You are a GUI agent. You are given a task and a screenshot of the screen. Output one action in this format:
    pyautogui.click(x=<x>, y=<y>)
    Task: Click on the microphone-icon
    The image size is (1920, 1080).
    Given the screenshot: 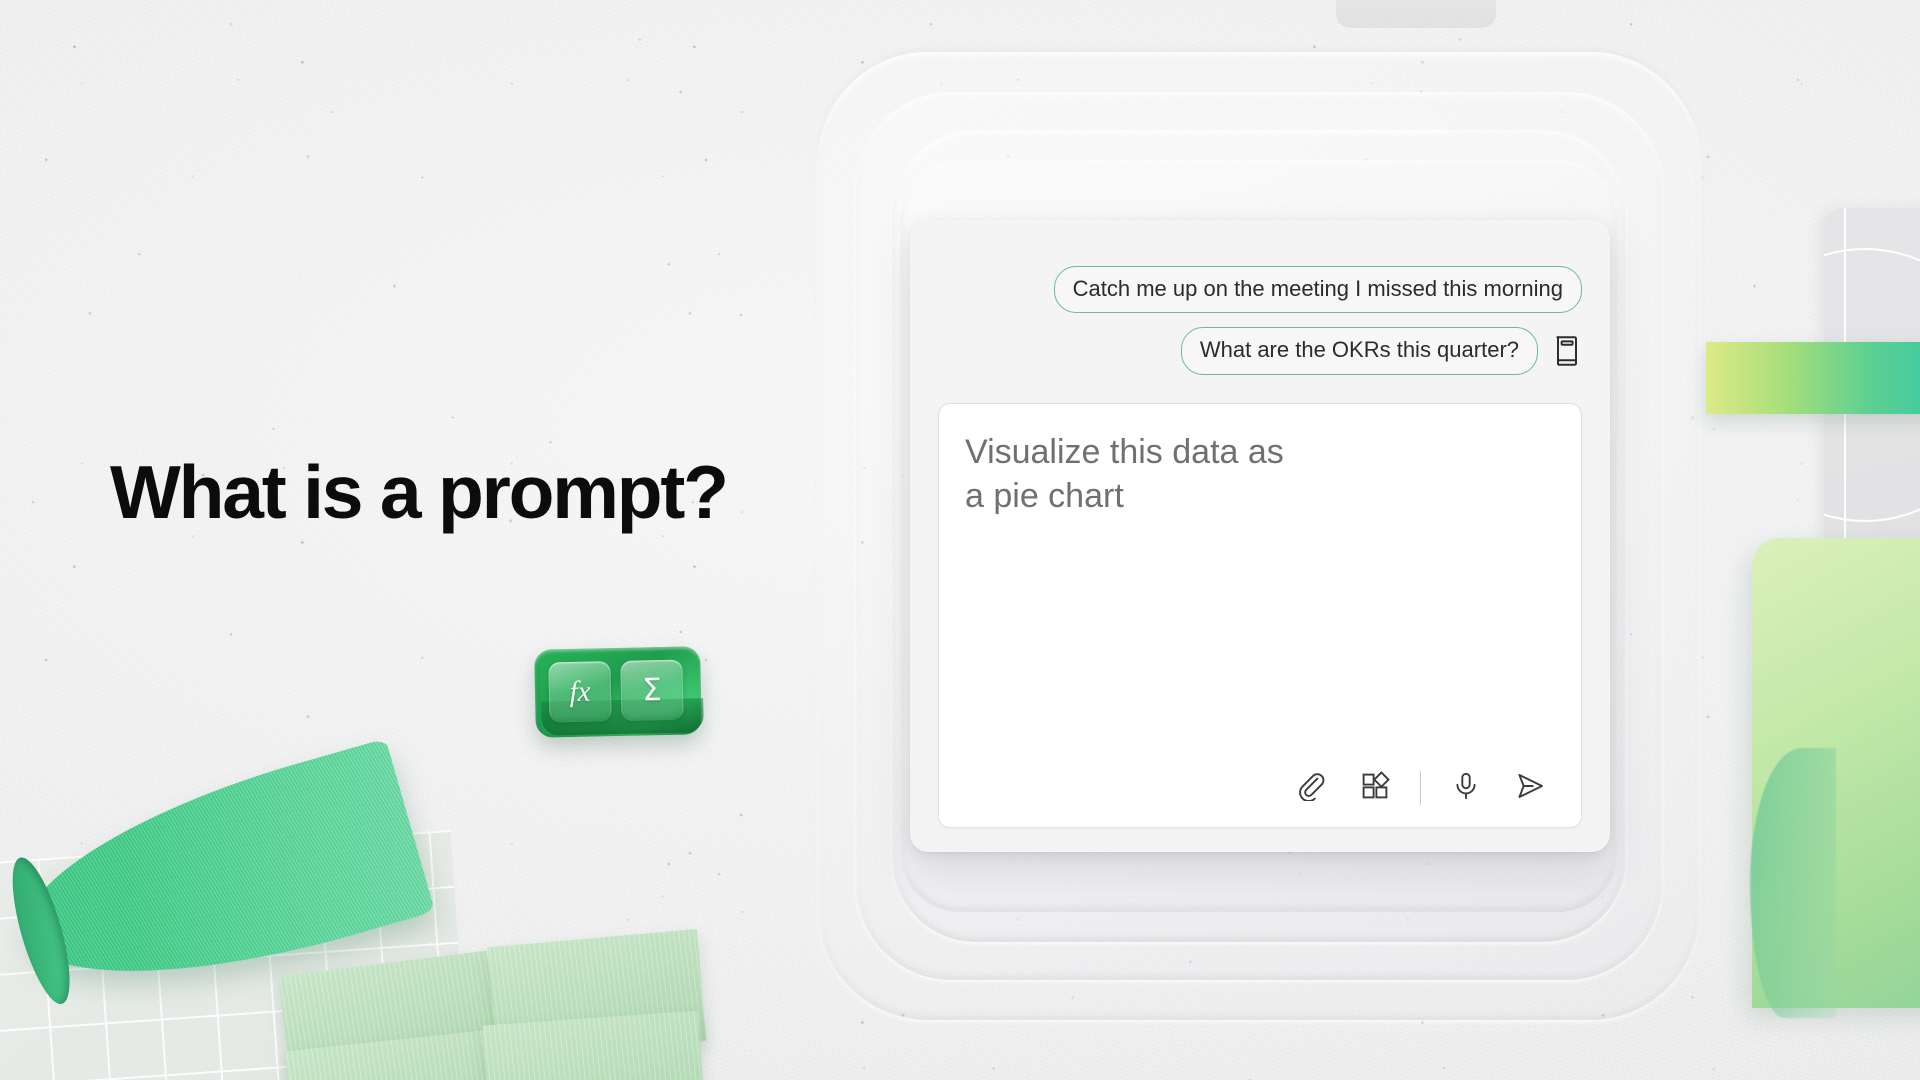 What is the action you would take?
    pyautogui.click(x=1466, y=788)
    